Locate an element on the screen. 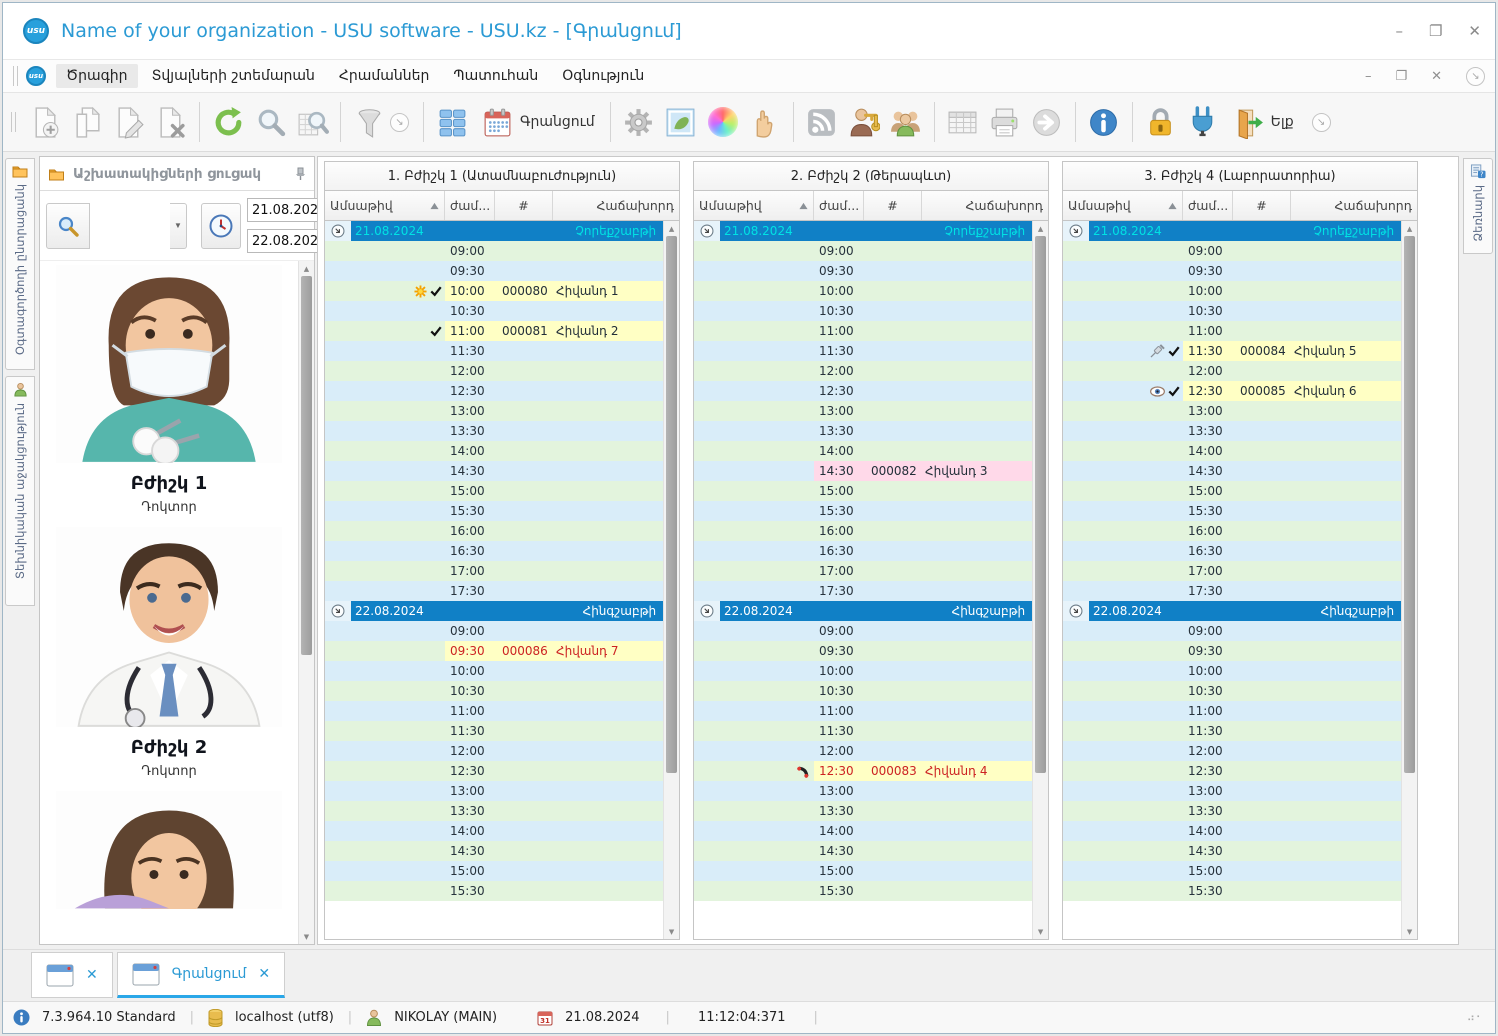 The width and height of the screenshot is (1498, 1036). time-slot-row: 16:00 is located at coordinates (494, 531).